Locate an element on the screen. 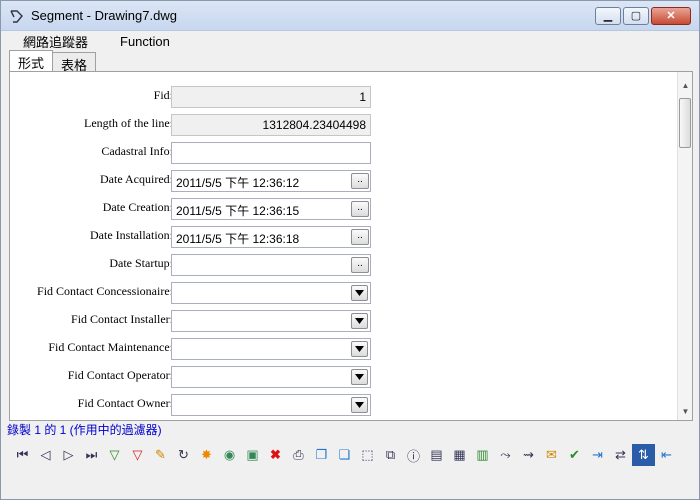 The height and width of the screenshot is (500, 700). first-record-icon: ⏮ is located at coordinates (22, 455).